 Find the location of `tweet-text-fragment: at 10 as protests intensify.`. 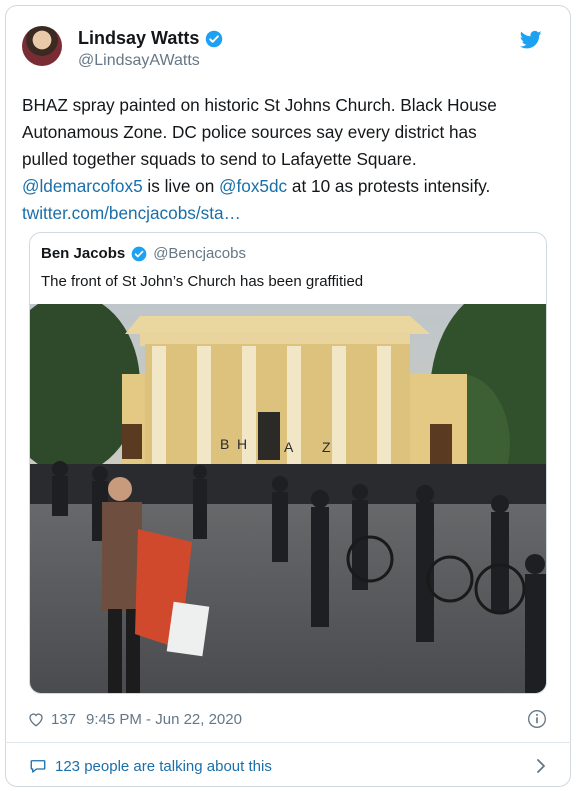

tweet-text-fragment: at 10 as protests intensify. is located at coordinates (389, 186).